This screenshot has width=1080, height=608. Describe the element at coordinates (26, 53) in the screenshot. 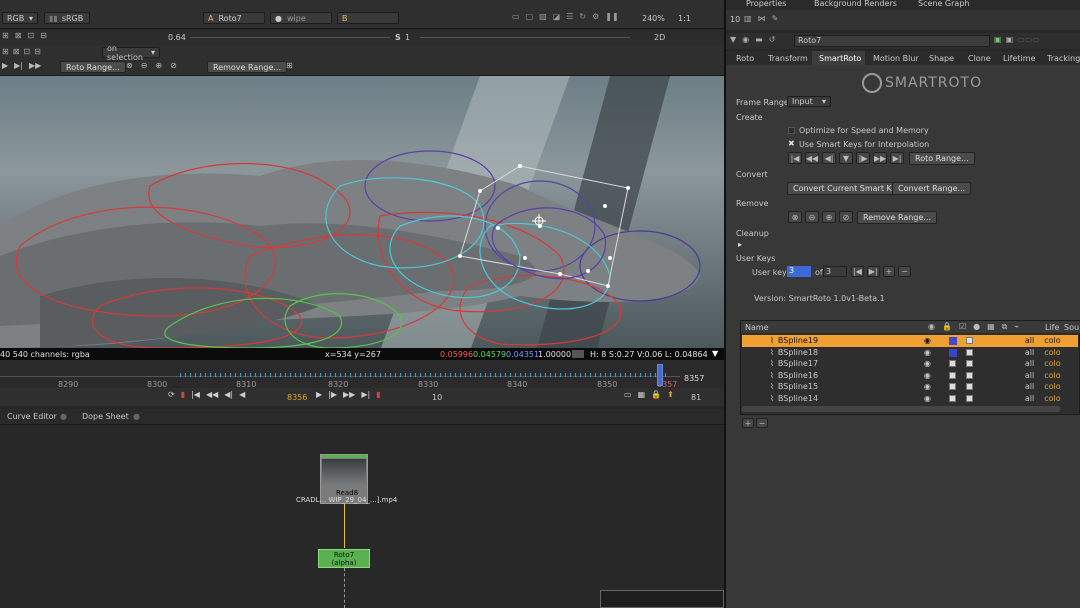

I see `align-icon: ⊡` at that location.